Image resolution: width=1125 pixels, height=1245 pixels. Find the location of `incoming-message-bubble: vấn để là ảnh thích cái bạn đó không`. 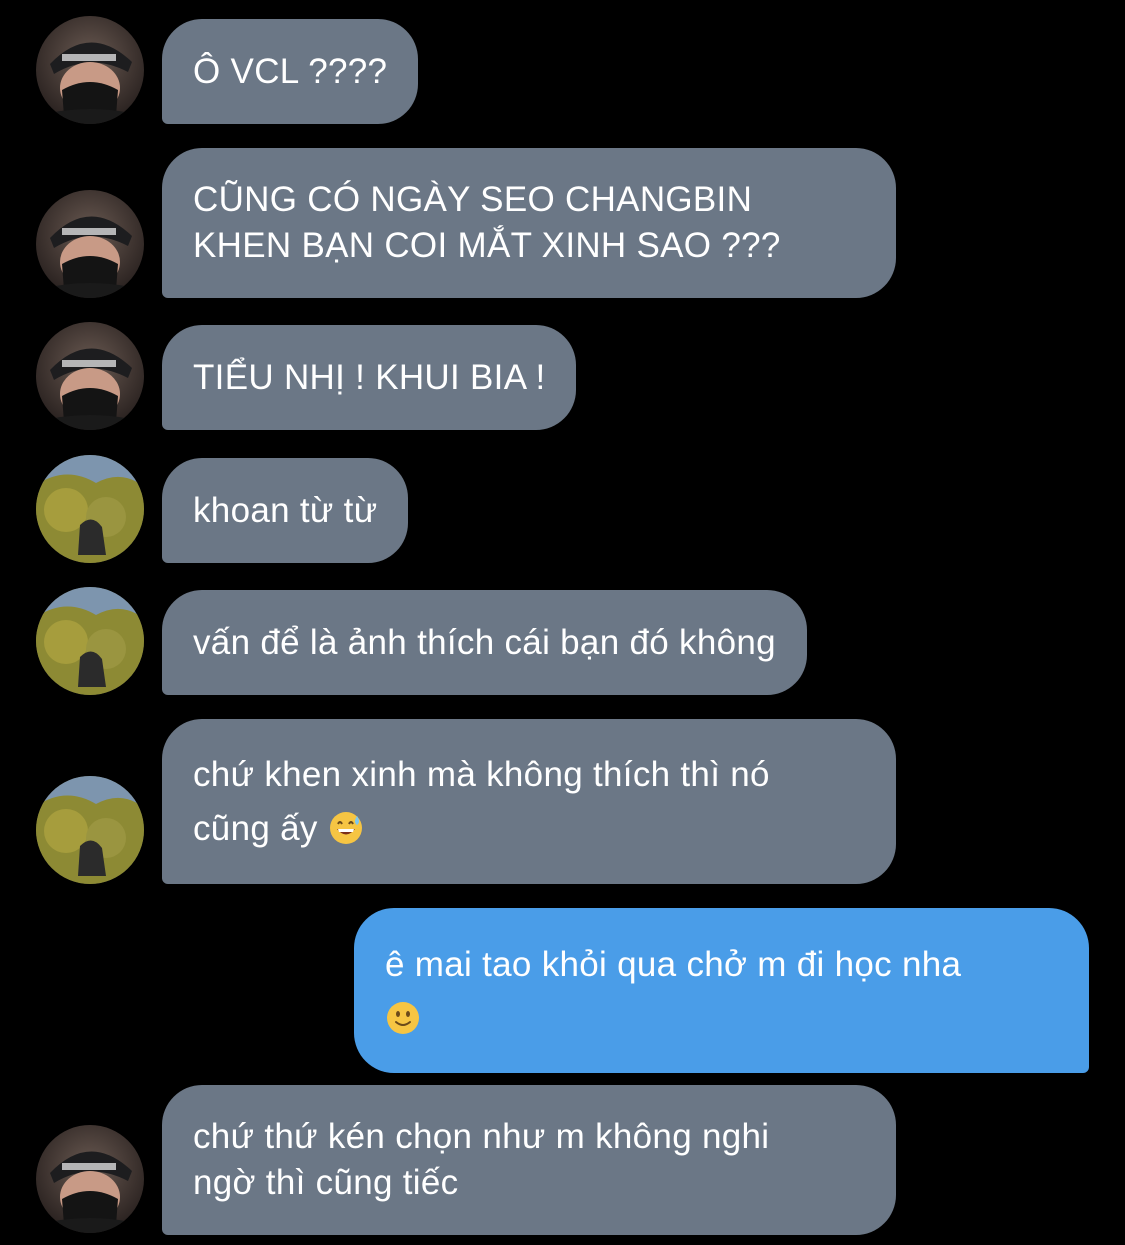

incoming-message-bubble: vấn để là ảnh thích cái bạn đó không is located at coordinates (484, 642).